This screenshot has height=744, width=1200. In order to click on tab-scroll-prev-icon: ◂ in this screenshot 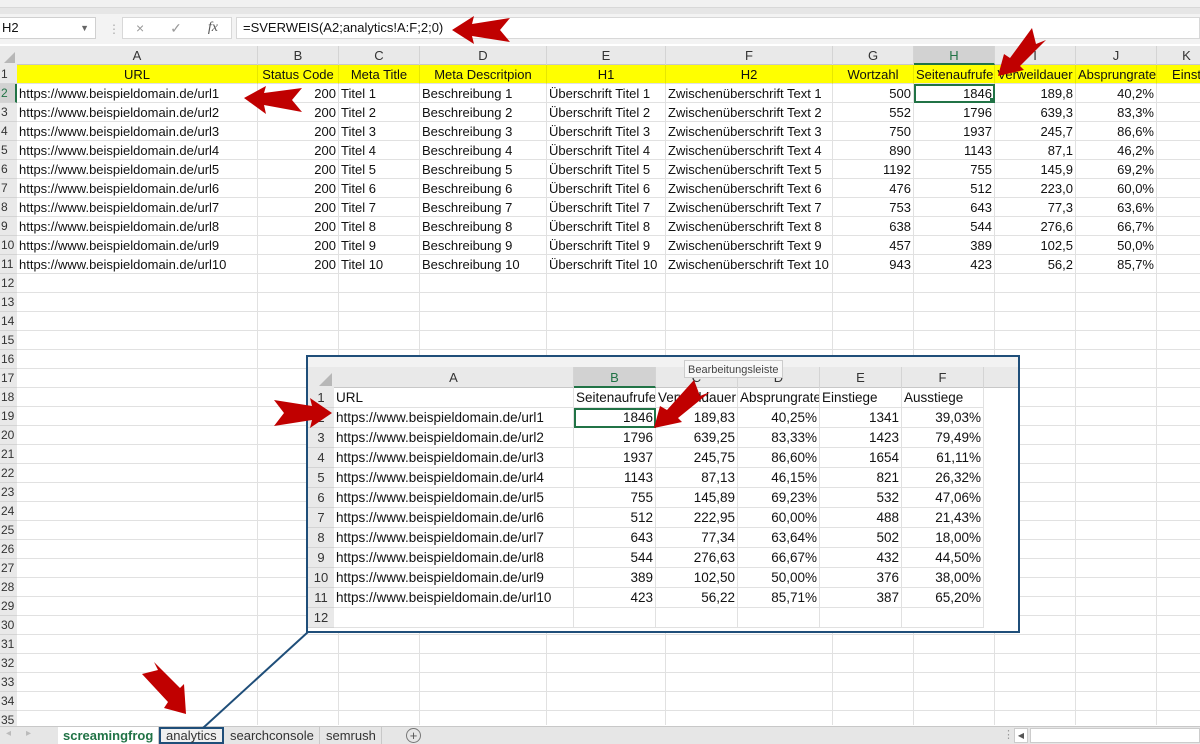, I will do `click(8, 733)`.